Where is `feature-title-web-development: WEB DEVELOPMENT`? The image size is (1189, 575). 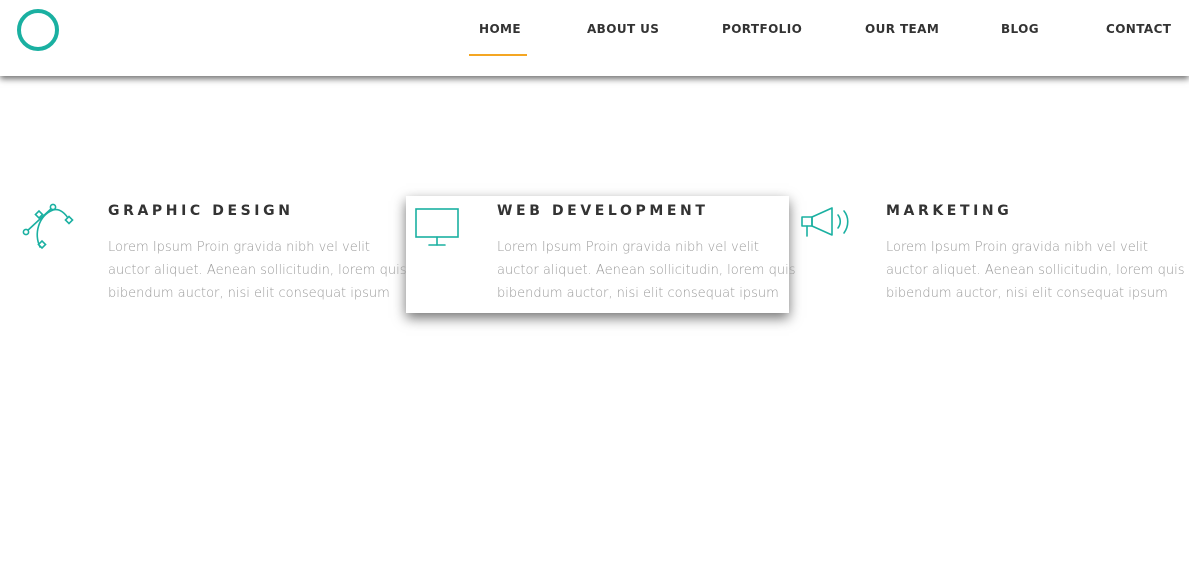 feature-title-web-development: WEB DEVELOPMENT is located at coordinates (603, 211).